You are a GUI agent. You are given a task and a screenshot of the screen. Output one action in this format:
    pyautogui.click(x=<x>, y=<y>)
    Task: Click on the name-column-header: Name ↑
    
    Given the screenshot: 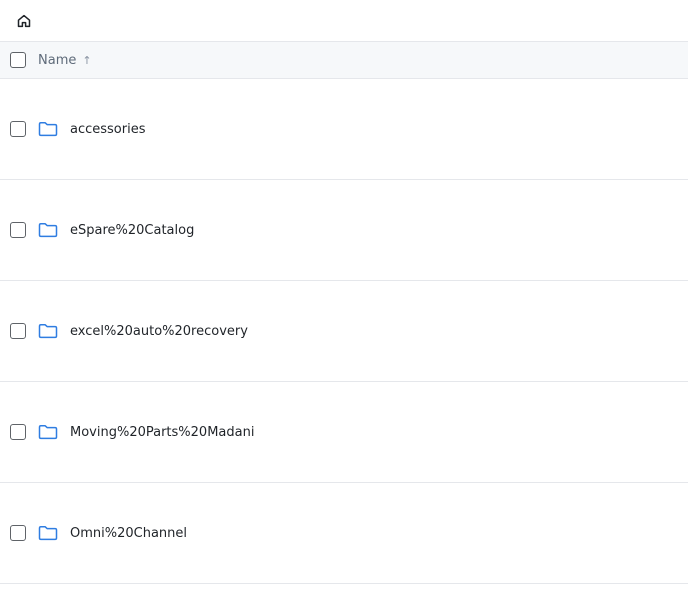 What is the action you would take?
    pyautogui.click(x=65, y=60)
    